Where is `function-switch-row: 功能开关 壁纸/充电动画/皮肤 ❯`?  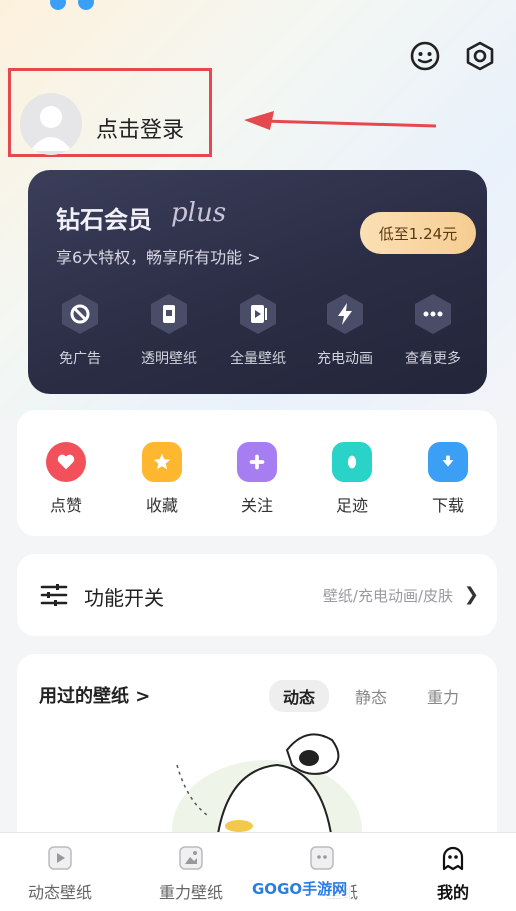 function-switch-row: 功能开关 壁纸/充电动画/皮肤 ❯ is located at coordinates (257, 595).